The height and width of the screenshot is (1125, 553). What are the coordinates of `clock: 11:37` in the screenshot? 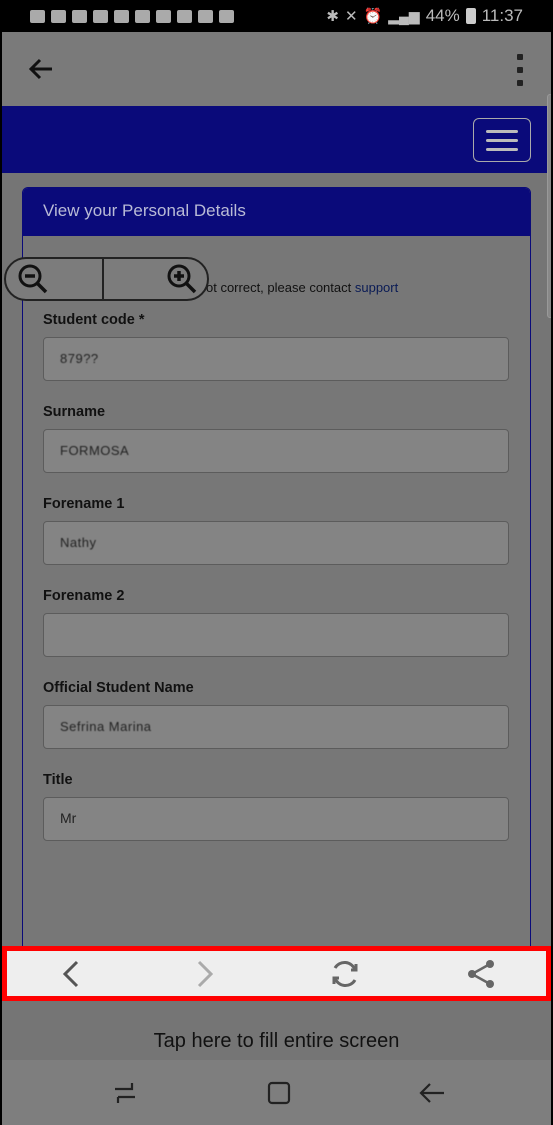 It's located at (502, 15).